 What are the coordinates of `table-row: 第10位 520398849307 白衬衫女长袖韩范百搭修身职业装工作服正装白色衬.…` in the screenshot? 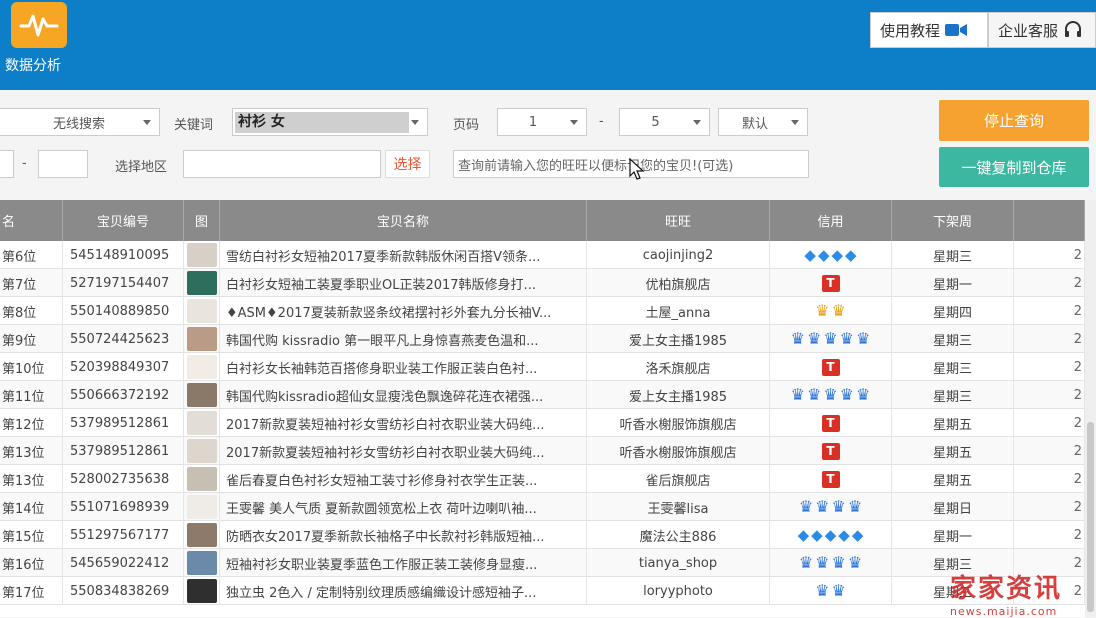 It's located at (542, 367).